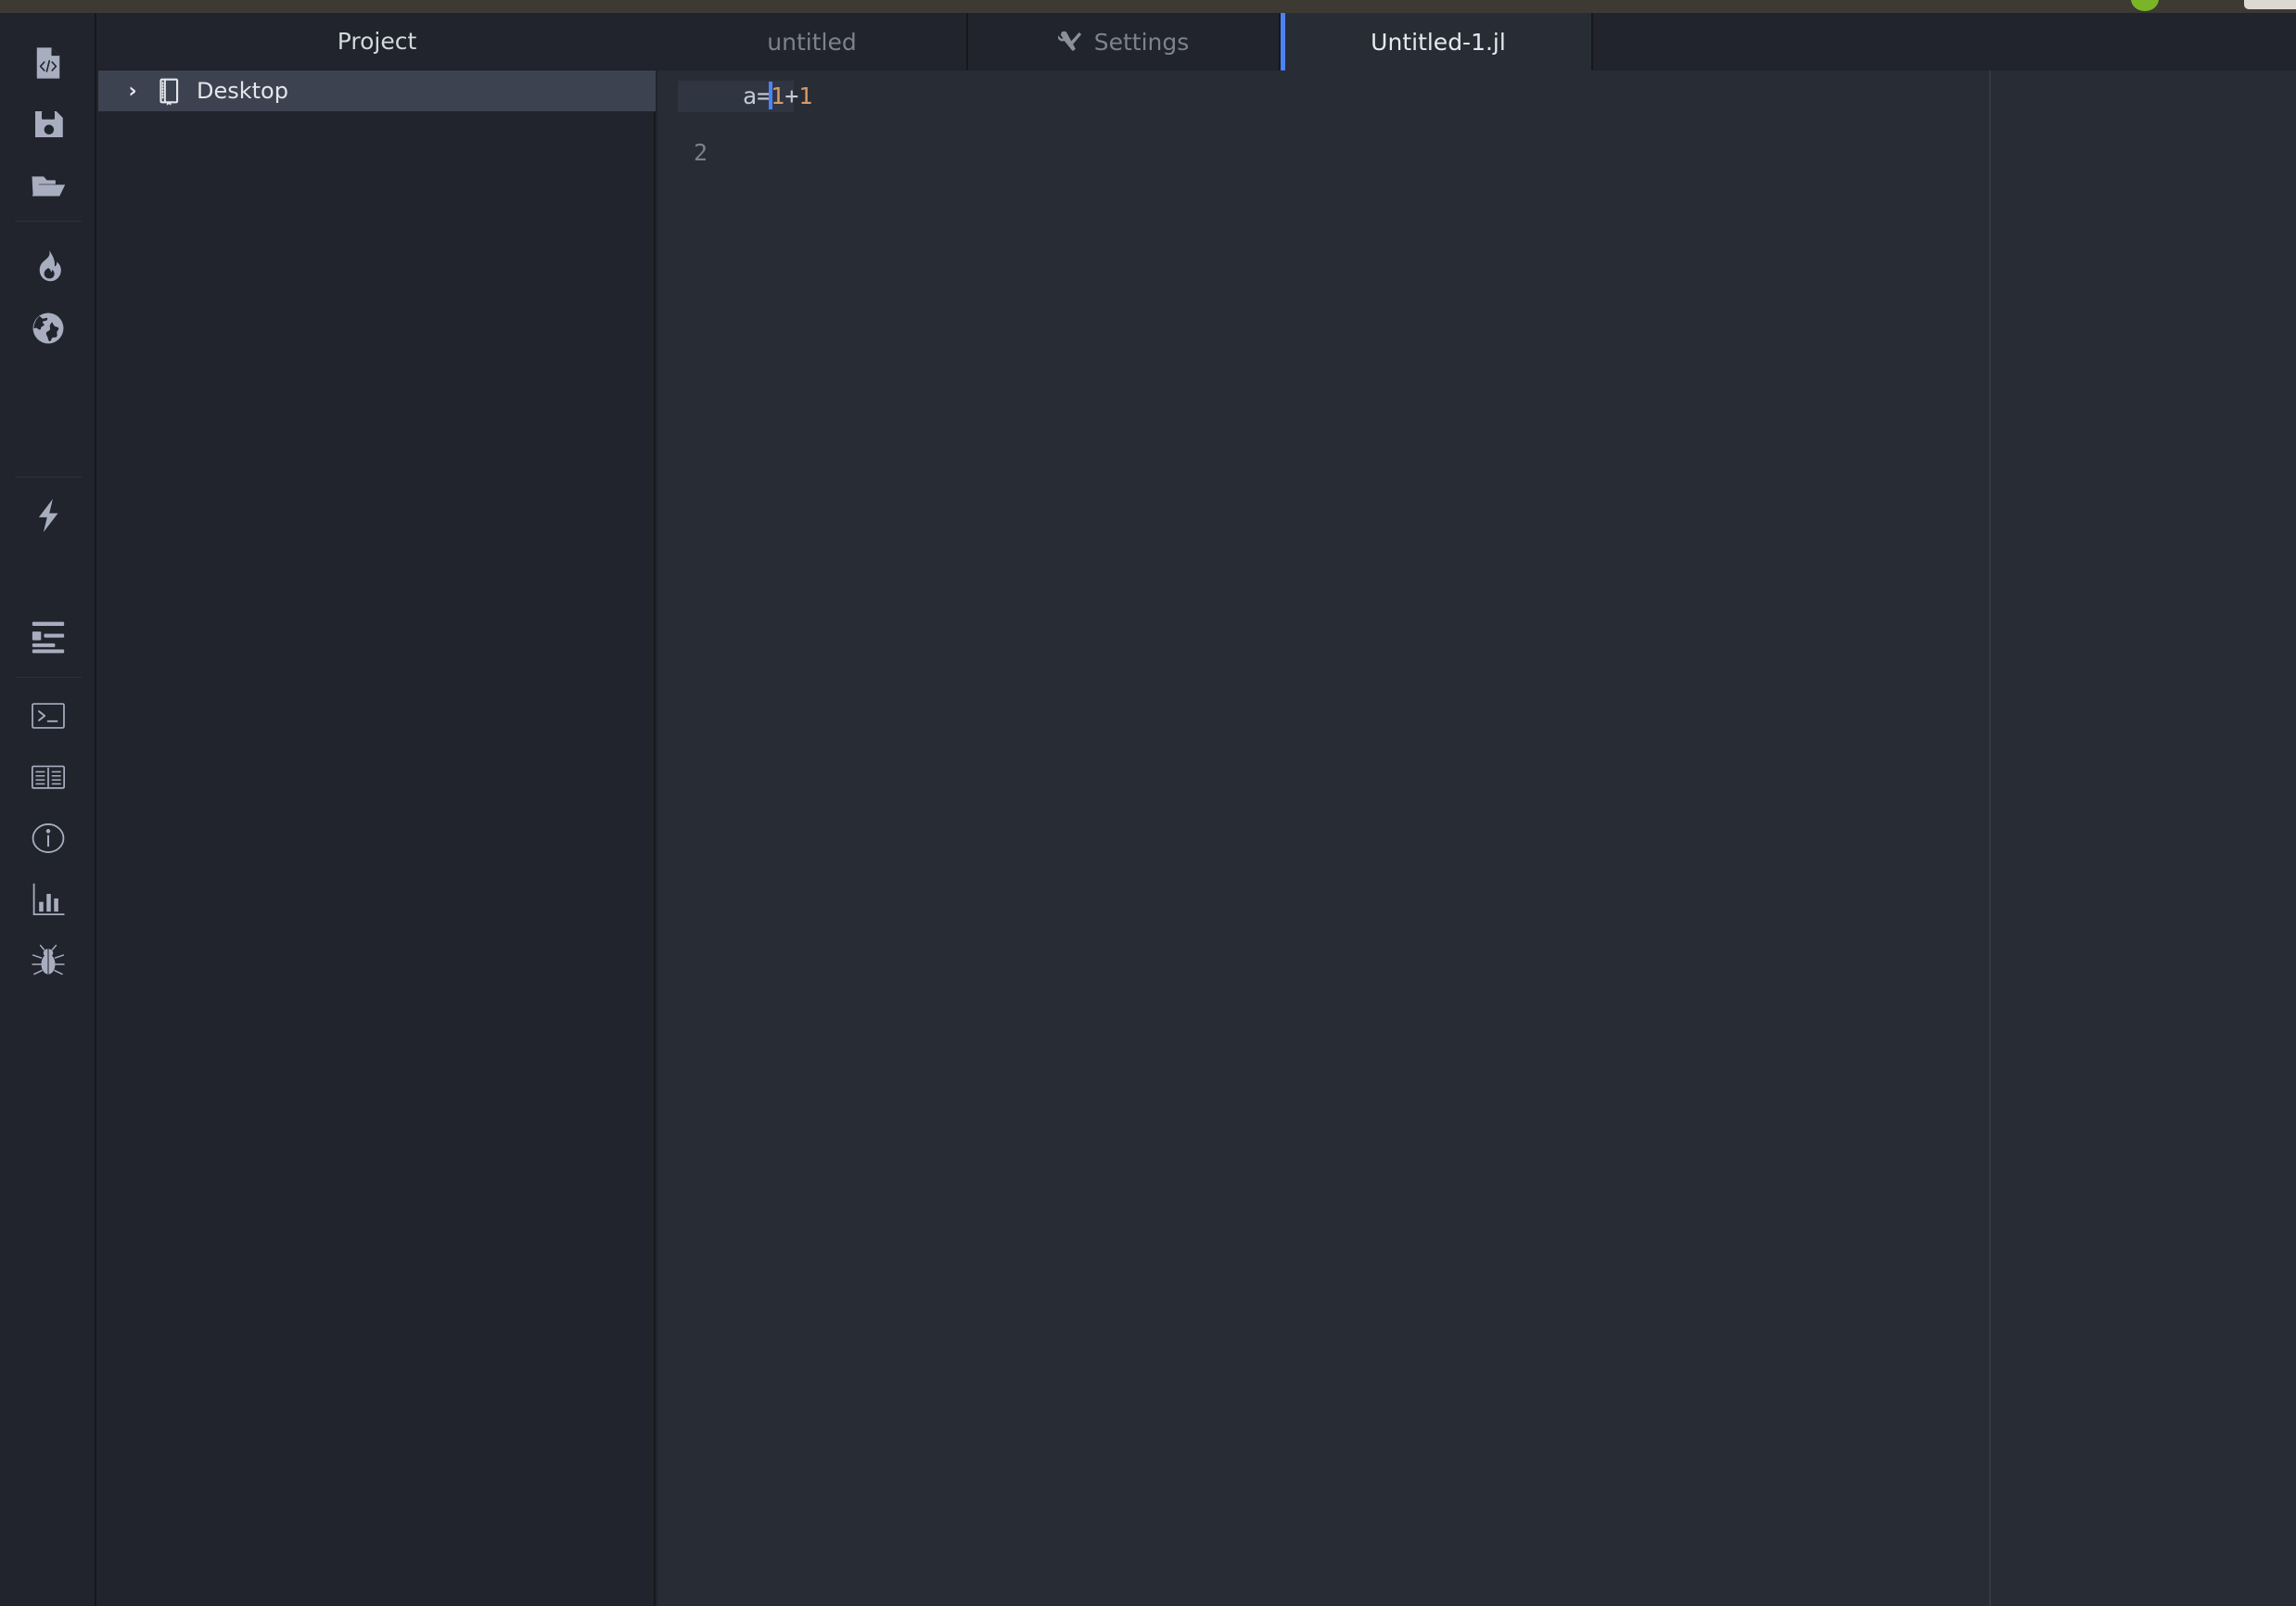 The width and height of the screenshot is (2296, 1606). I want to click on flame-icon, so click(48, 267).